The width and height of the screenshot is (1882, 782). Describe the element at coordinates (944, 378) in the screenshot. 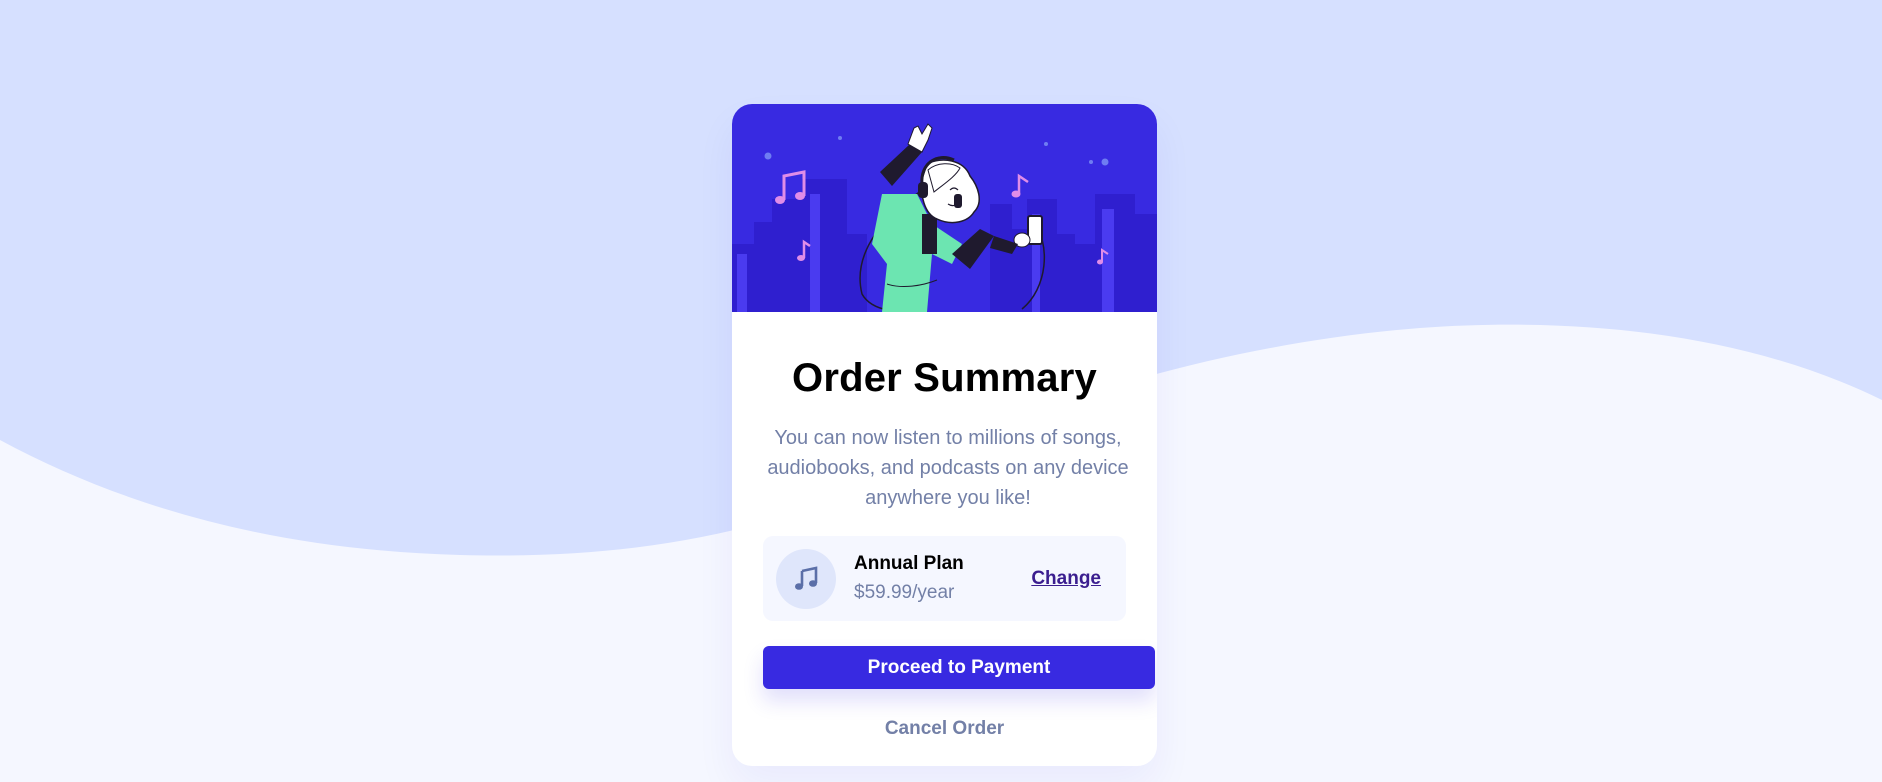

I see `page-title: Order Summary` at that location.